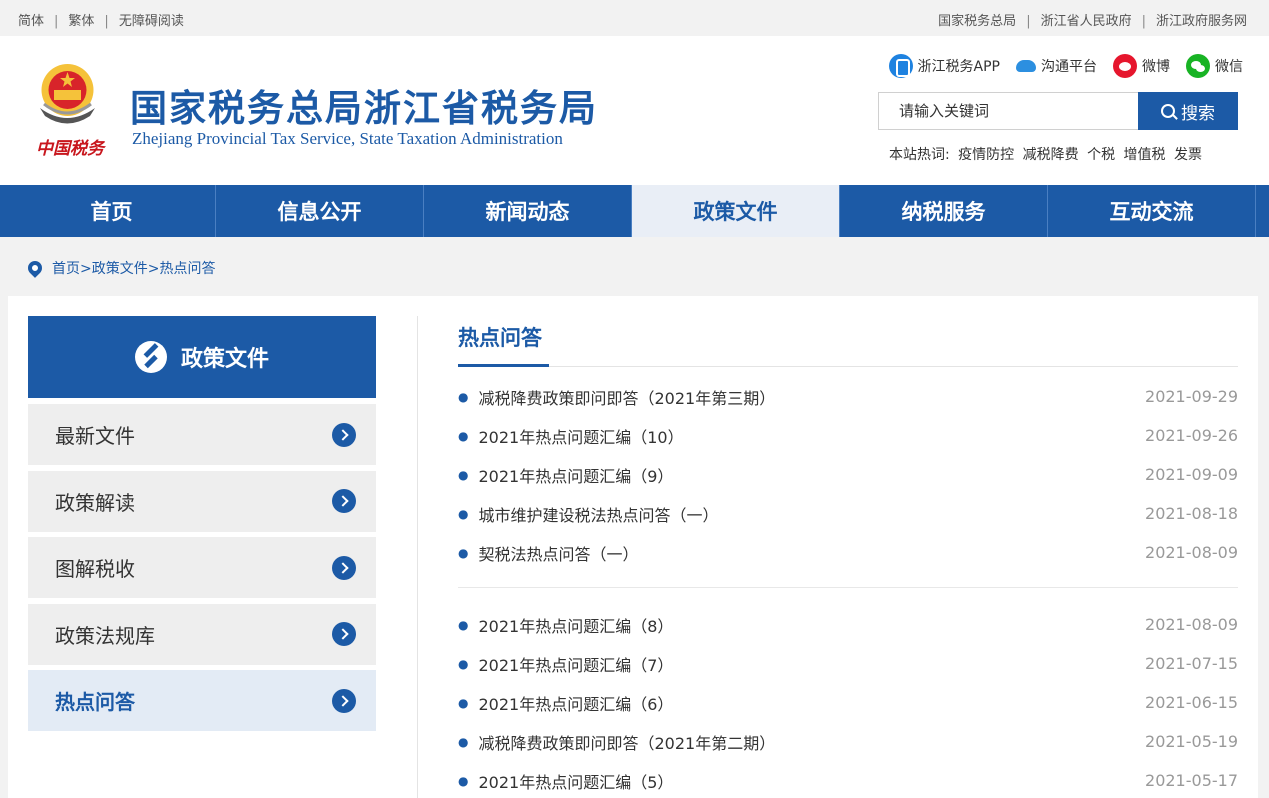 This screenshot has height=798, width=1269. Describe the element at coordinates (95, 502) in the screenshot. I see `sidebar-item-label: 政策解读` at that location.